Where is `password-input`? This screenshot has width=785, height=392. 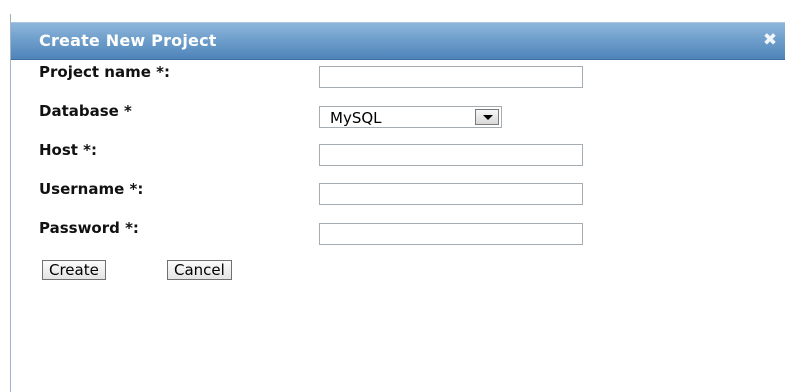 password-input is located at coordinates (451, 234).